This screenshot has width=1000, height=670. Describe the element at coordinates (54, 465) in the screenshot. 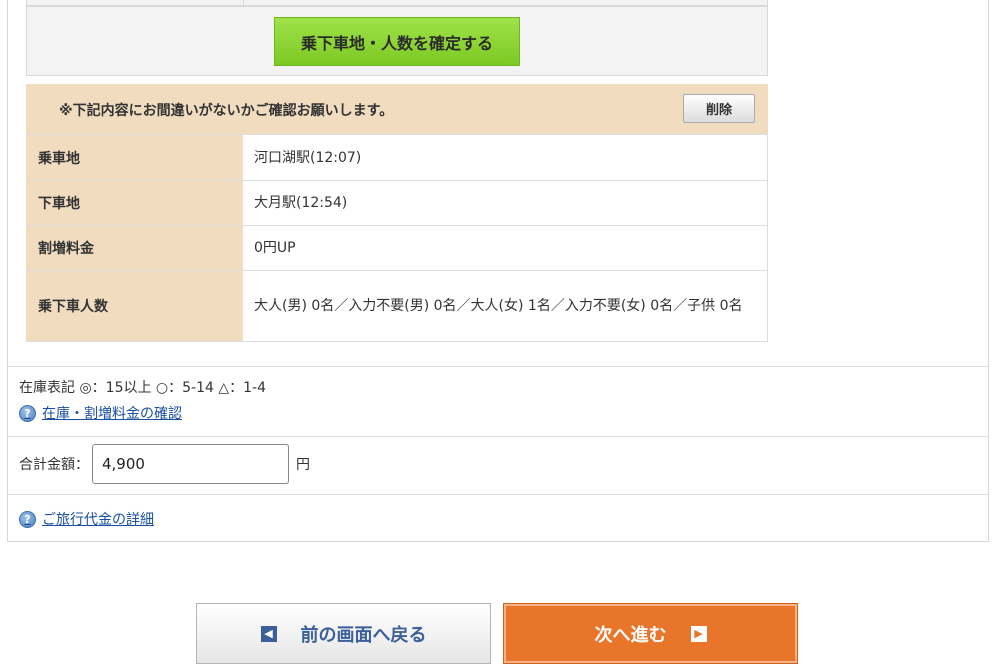

I see `total-amount-label: 合計金額：` at that location.